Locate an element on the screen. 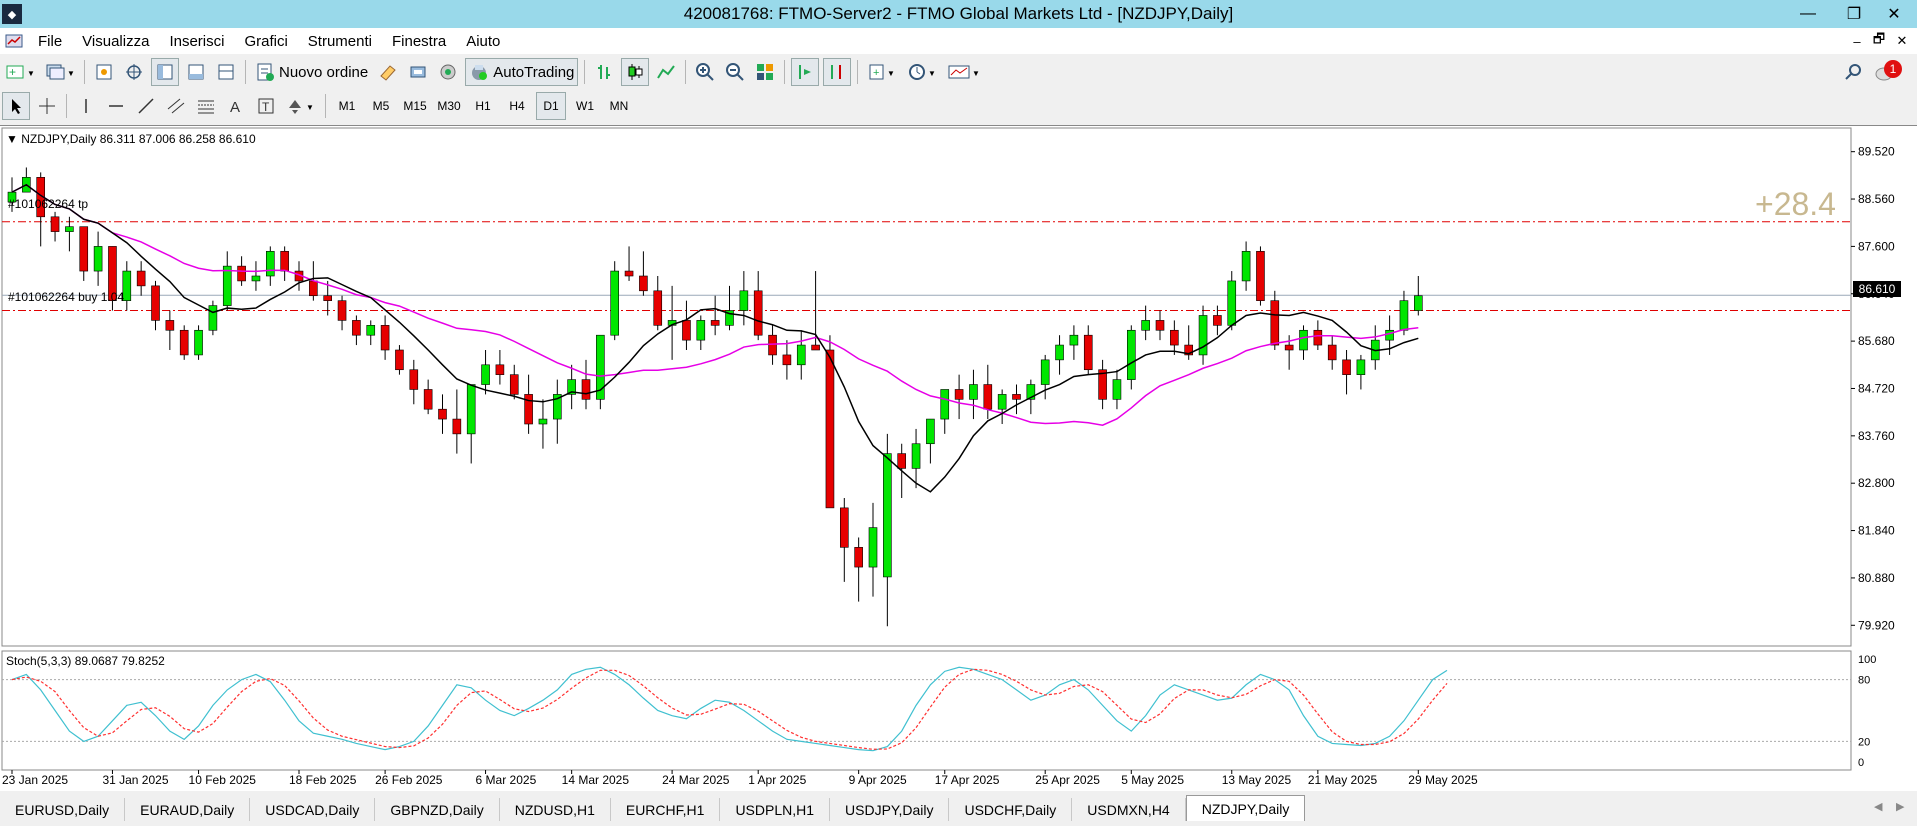 The height and width of the screenshot is (826, 1917). terminal-button is located at coordinates (196, 72).